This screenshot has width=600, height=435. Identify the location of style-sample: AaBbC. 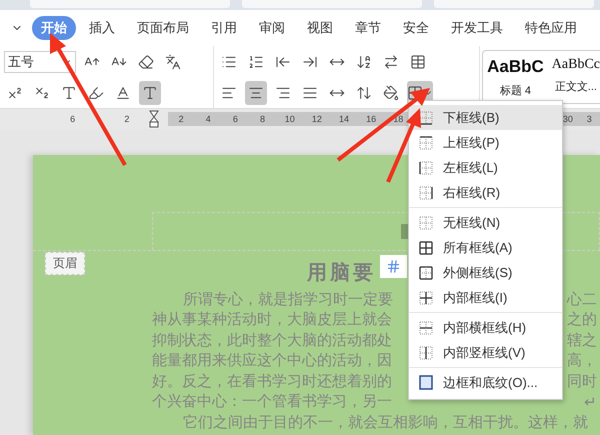
(515, 67).